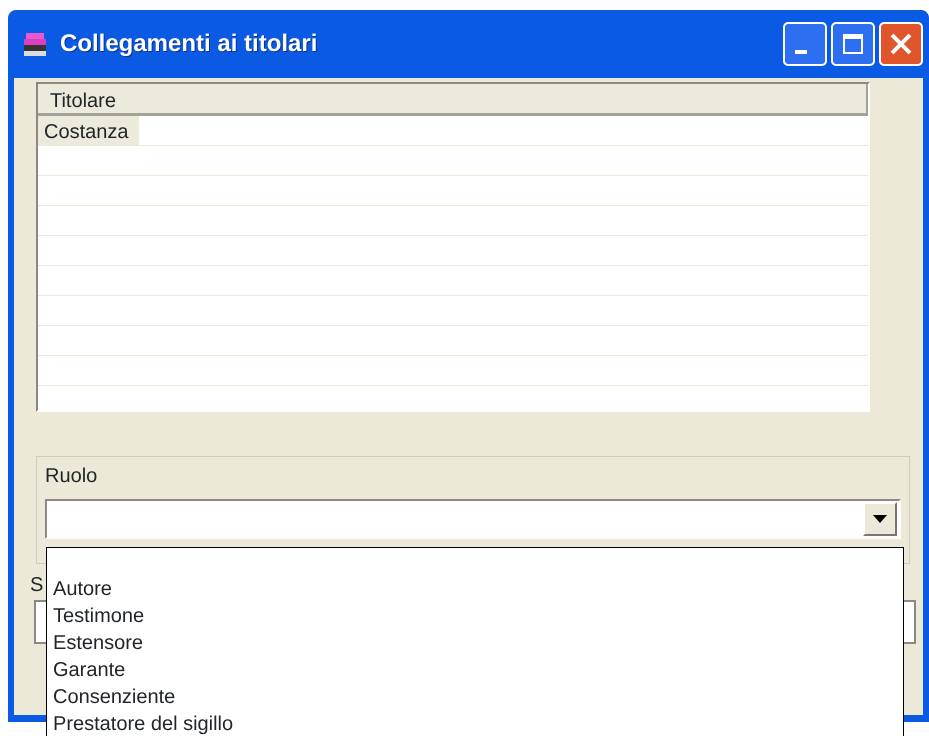 The height and width of the screenshot is (736, 929). I want to click on close-button, so click(901, 44).